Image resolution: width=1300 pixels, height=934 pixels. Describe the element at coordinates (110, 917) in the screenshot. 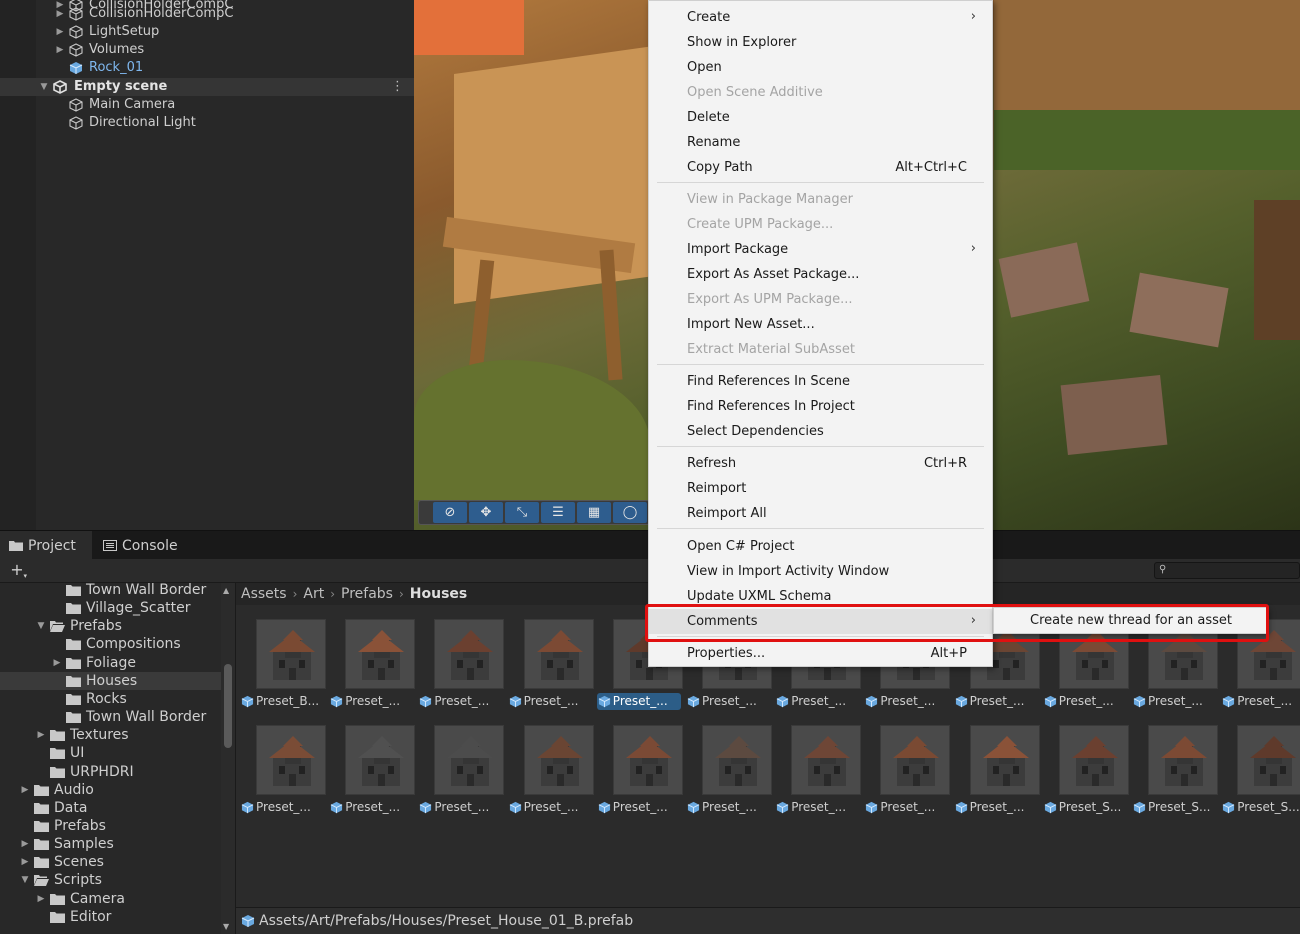

I see `tree-folder-item: Editor` at that location.